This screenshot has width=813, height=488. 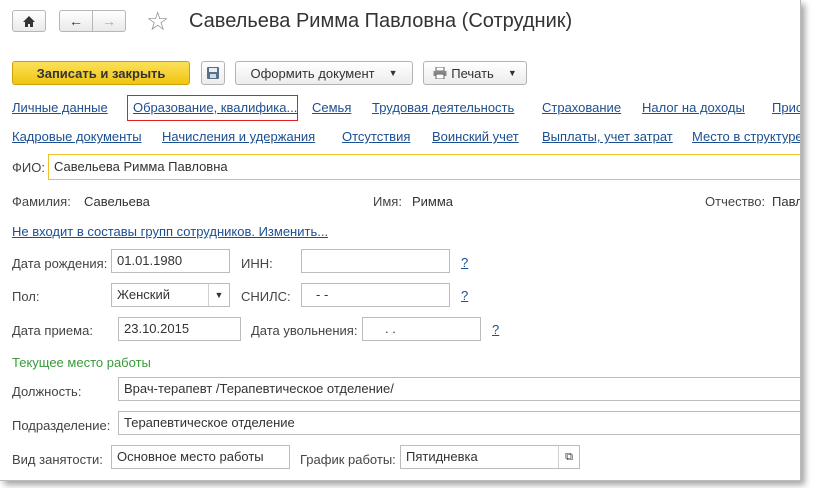 I want to click on make-document-label: Оформить документ, so click(x=312, y=73).